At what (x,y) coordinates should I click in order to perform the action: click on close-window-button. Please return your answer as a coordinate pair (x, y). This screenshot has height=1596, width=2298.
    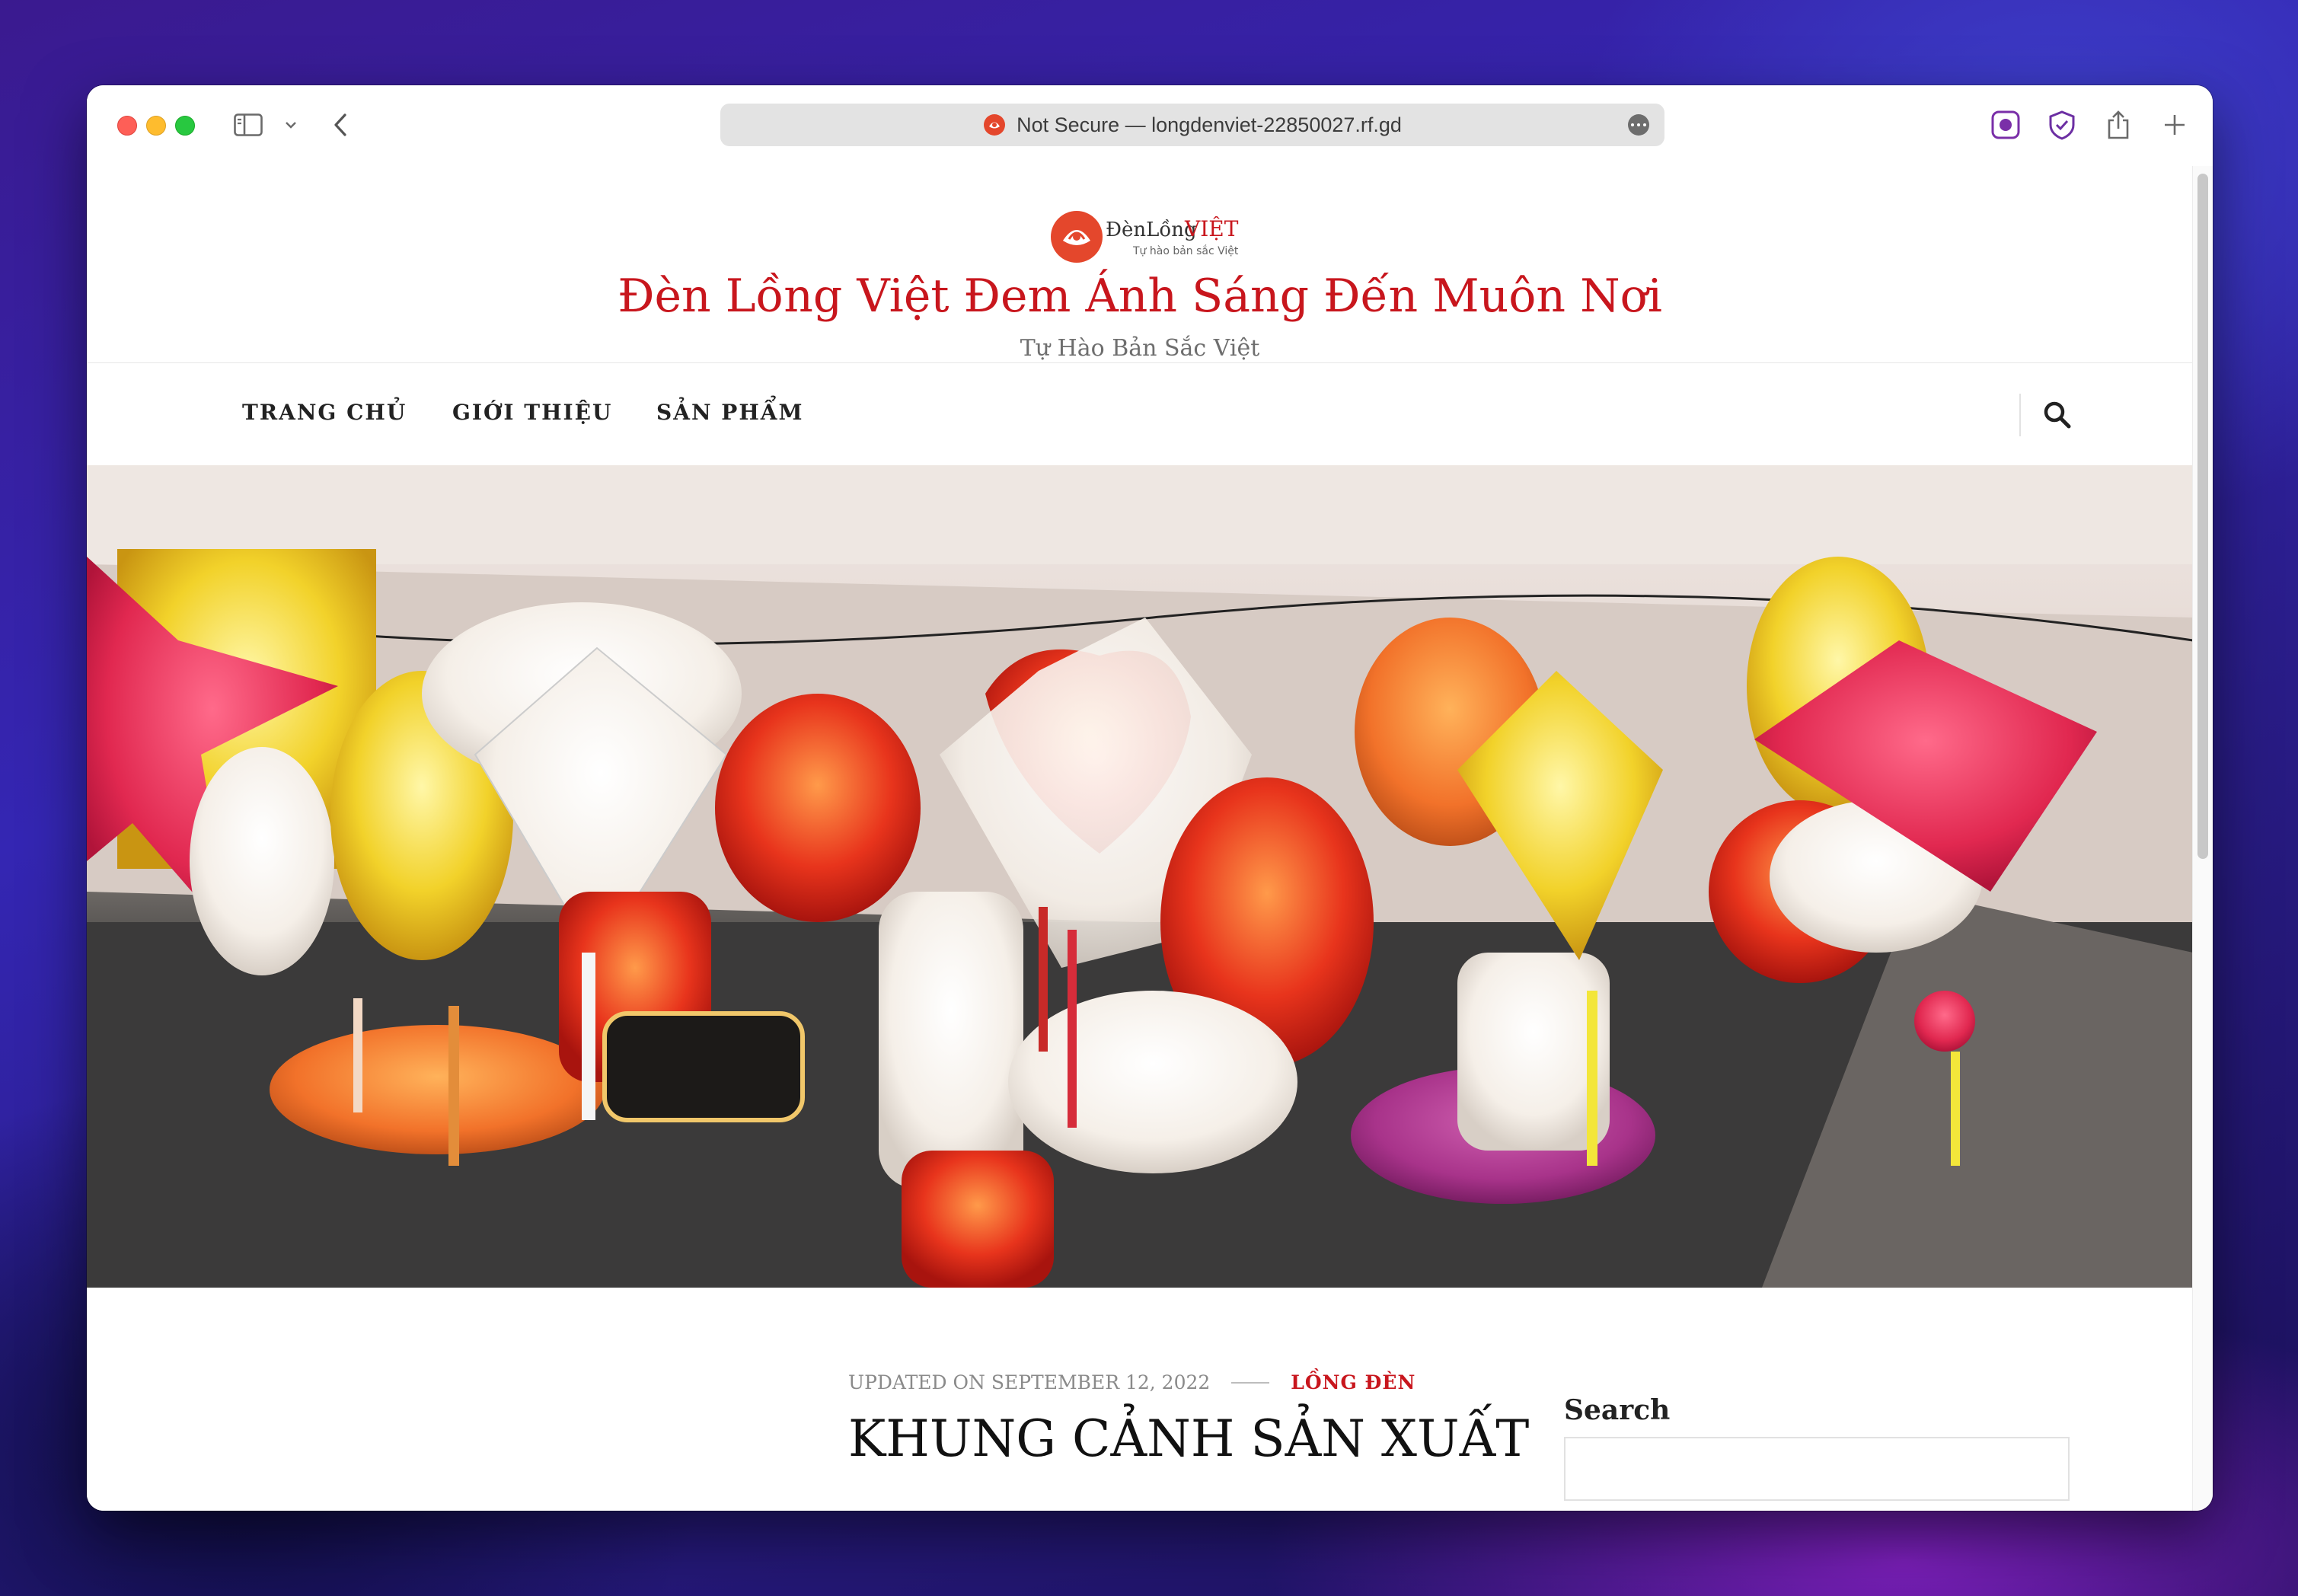
    Looking at the image, I should click on (127, 126).